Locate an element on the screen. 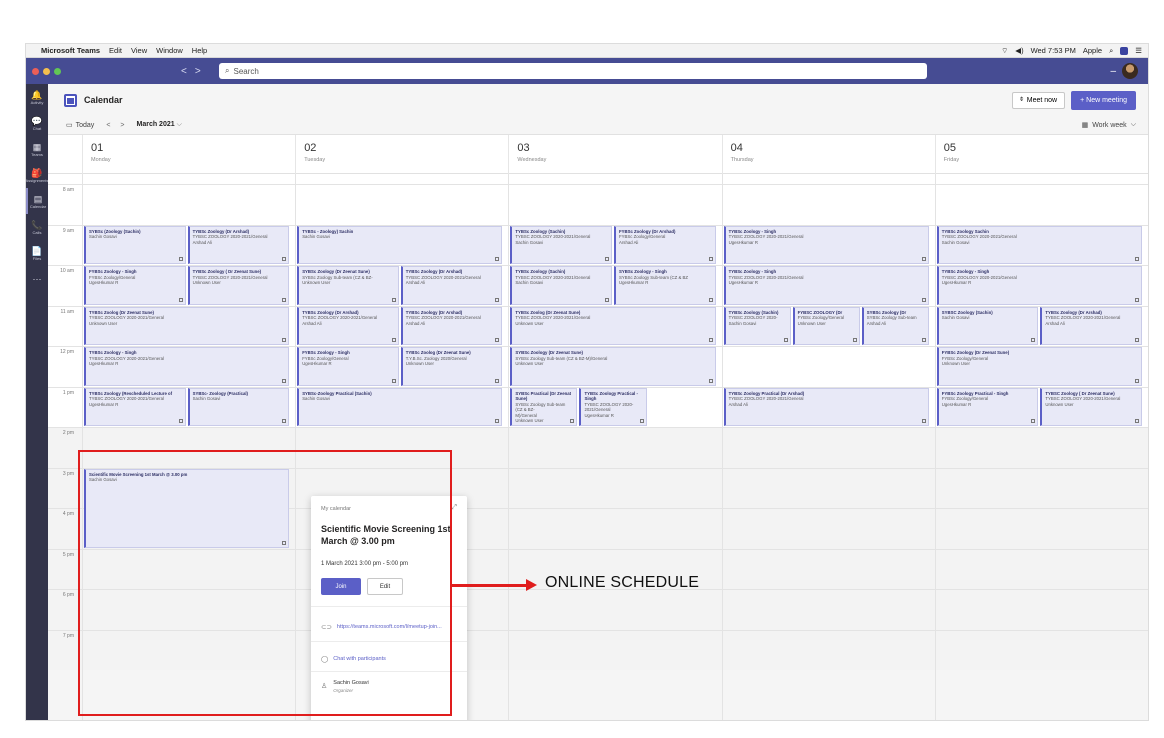 The image size is (1164, 738). day-header: 02 Tuesday is located at coordinates (401, 155).